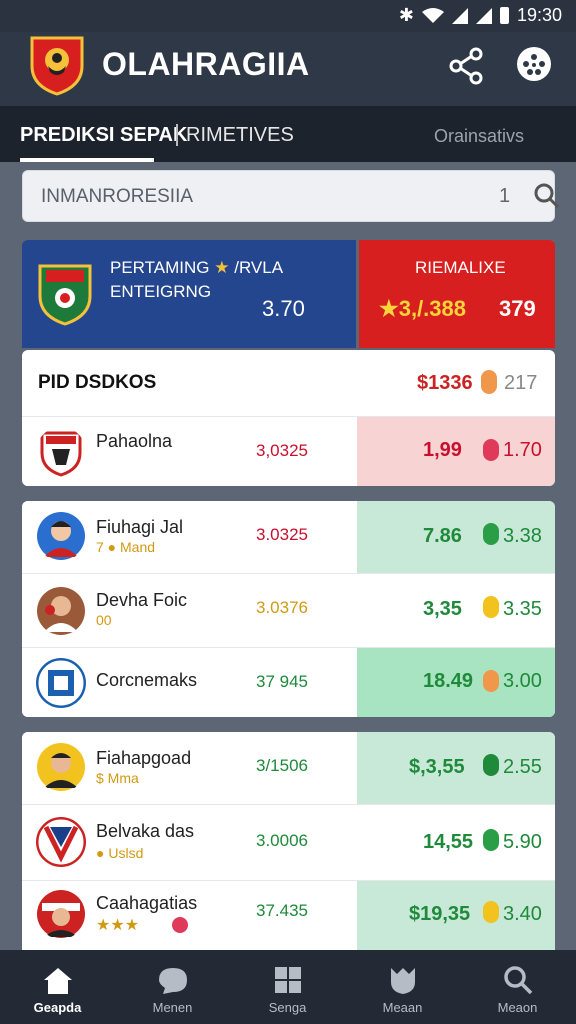  What do you see at coordinates (134, 441) in the screenshot?
I see `team-name: Pahaolna` at bounding box center [134, 441].